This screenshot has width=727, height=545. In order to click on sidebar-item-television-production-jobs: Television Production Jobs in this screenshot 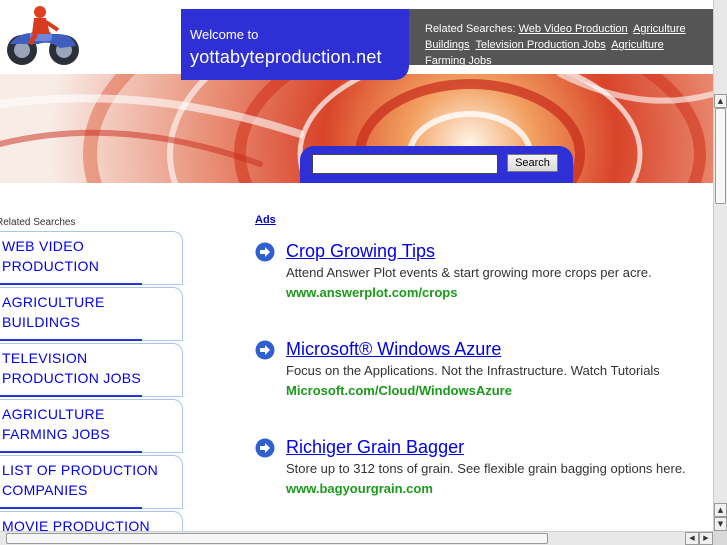, I will do `click(91, 370)`.